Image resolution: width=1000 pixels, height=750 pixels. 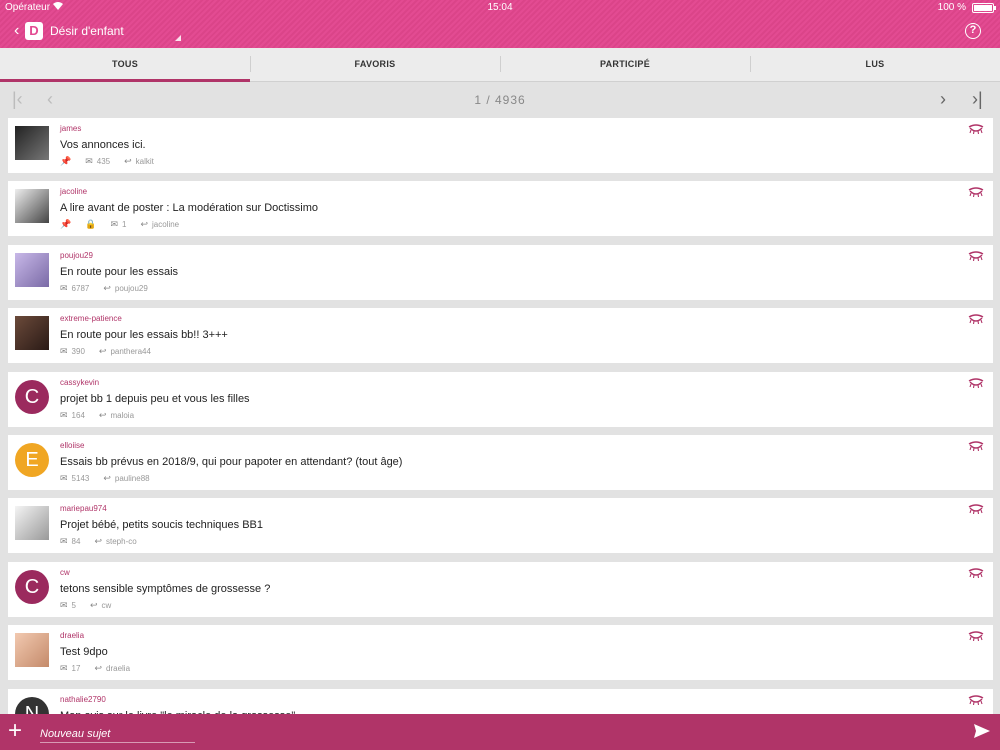 I want to click on send-icon, so click(x=982, y=733).